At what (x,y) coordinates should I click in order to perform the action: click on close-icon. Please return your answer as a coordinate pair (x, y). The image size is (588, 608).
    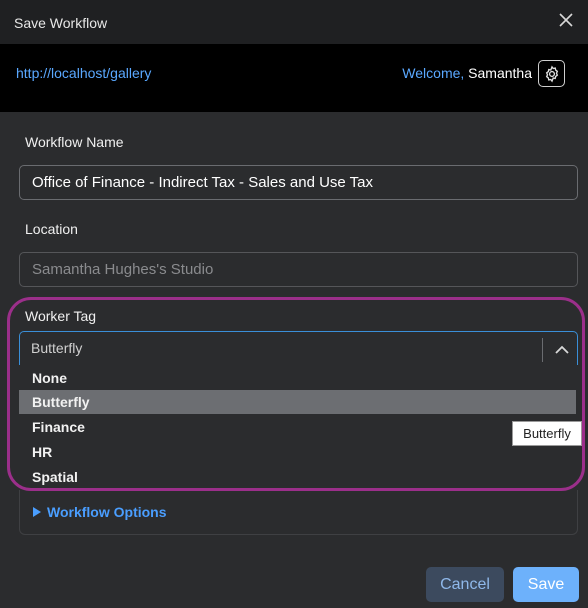
    Looking at the image, I should click on (566, 20).